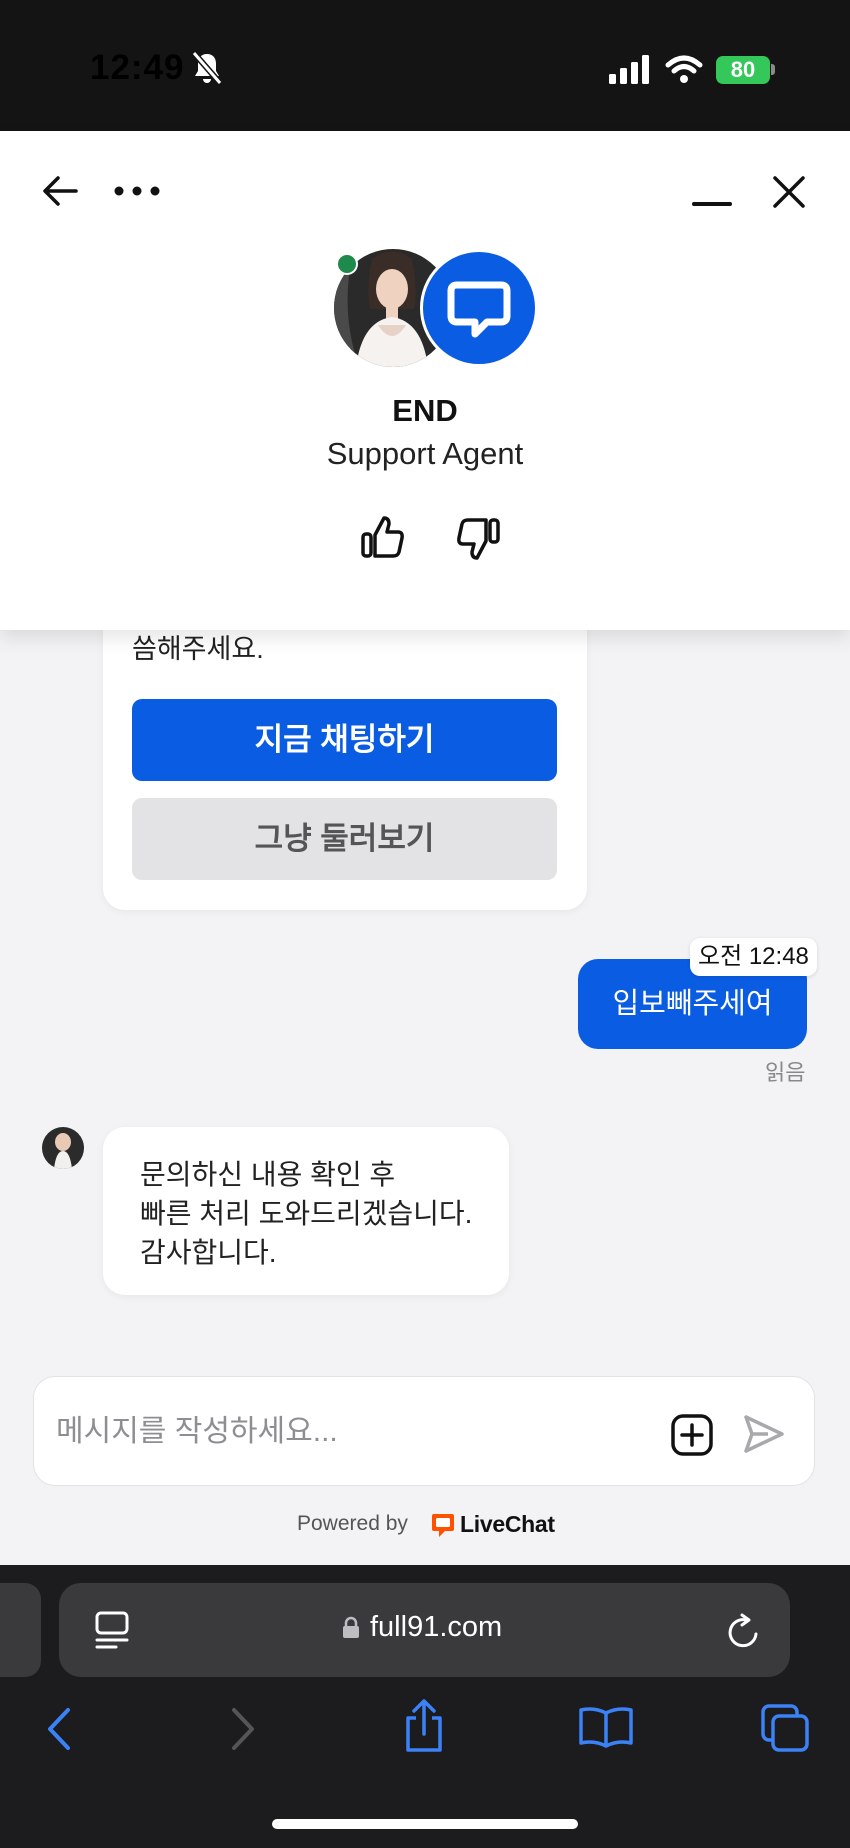 The height and width of the screenshot is (1848, 850). Describe the element at coordinates (344, 740) in the screenshot. I see `start-chat-button: 지금 채팅하기` at that location.